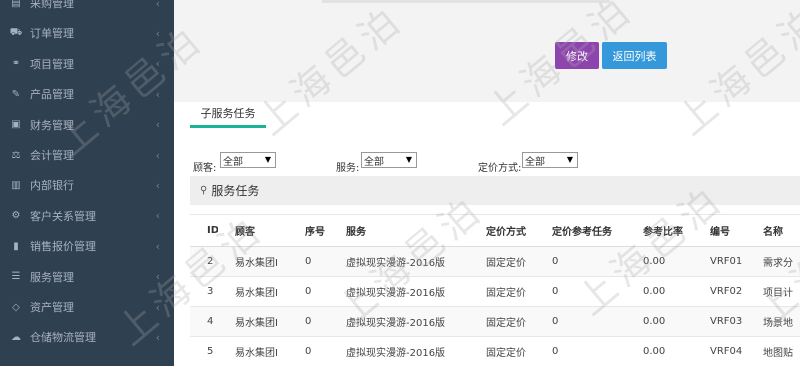 This screenshot has height=366, width=800. Describe the element at coordinates (495, 190) in the screenshot. I see `service-tasks-section-header: ⚲ 服务任务` at that location.